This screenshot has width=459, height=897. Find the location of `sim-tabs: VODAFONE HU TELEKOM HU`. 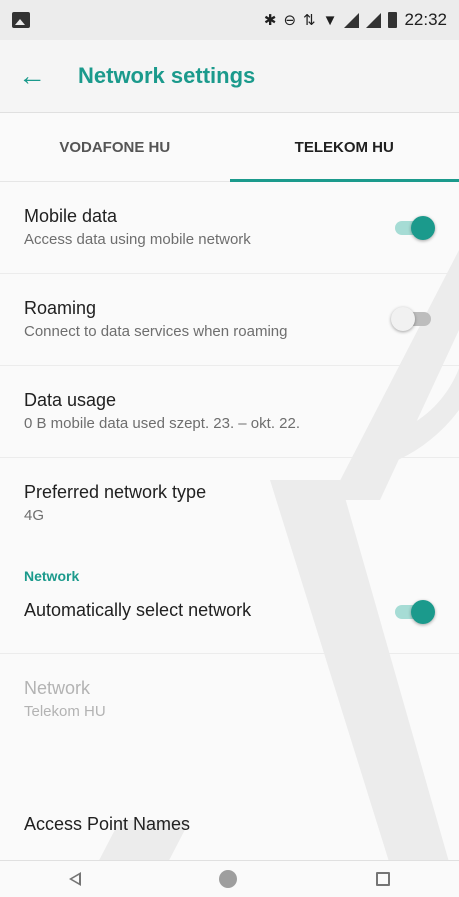

sim-tabs: VODAFONE HU TELEKOM HU is located at coordinates (229, 147).